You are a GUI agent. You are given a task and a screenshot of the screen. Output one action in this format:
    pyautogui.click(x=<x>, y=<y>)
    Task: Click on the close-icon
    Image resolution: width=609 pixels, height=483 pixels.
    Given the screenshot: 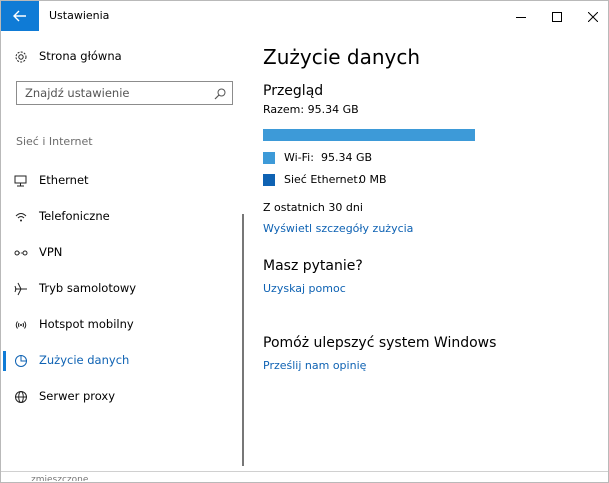 What is the action you would take?
    pyautogui.click(x=593, y=16)
    